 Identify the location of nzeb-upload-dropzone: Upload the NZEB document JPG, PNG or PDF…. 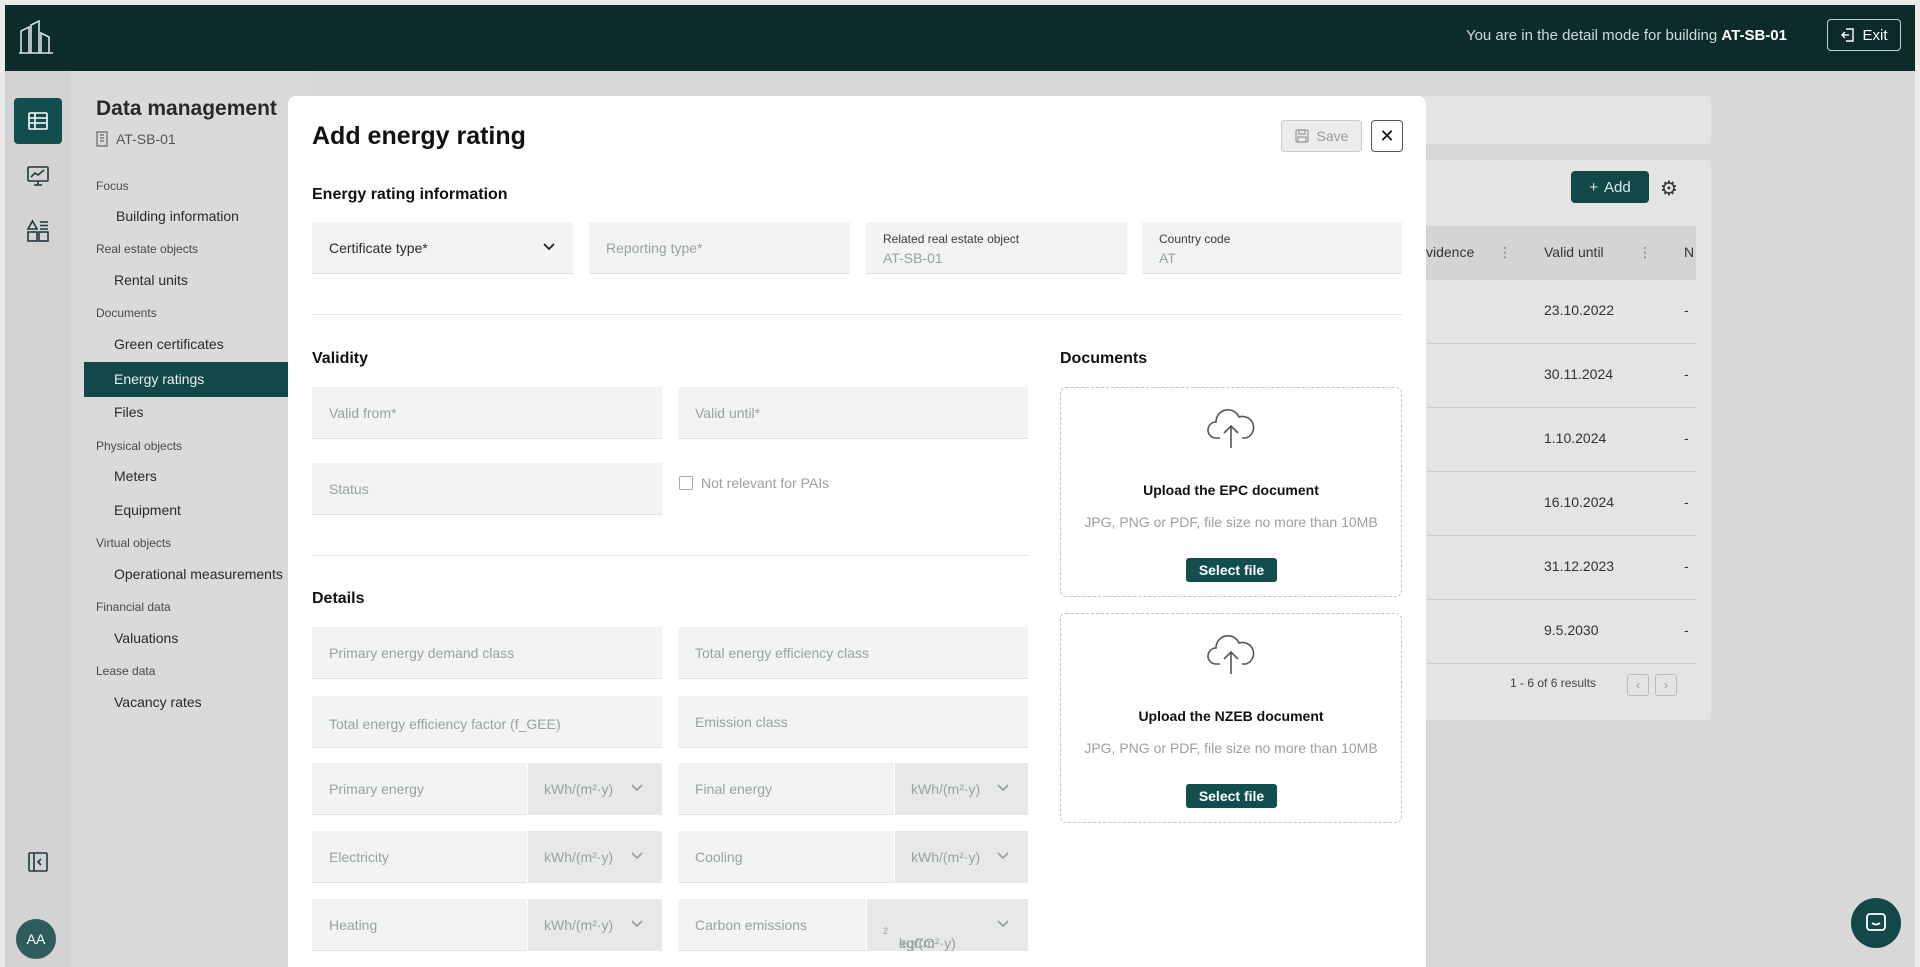
(1231, 718).